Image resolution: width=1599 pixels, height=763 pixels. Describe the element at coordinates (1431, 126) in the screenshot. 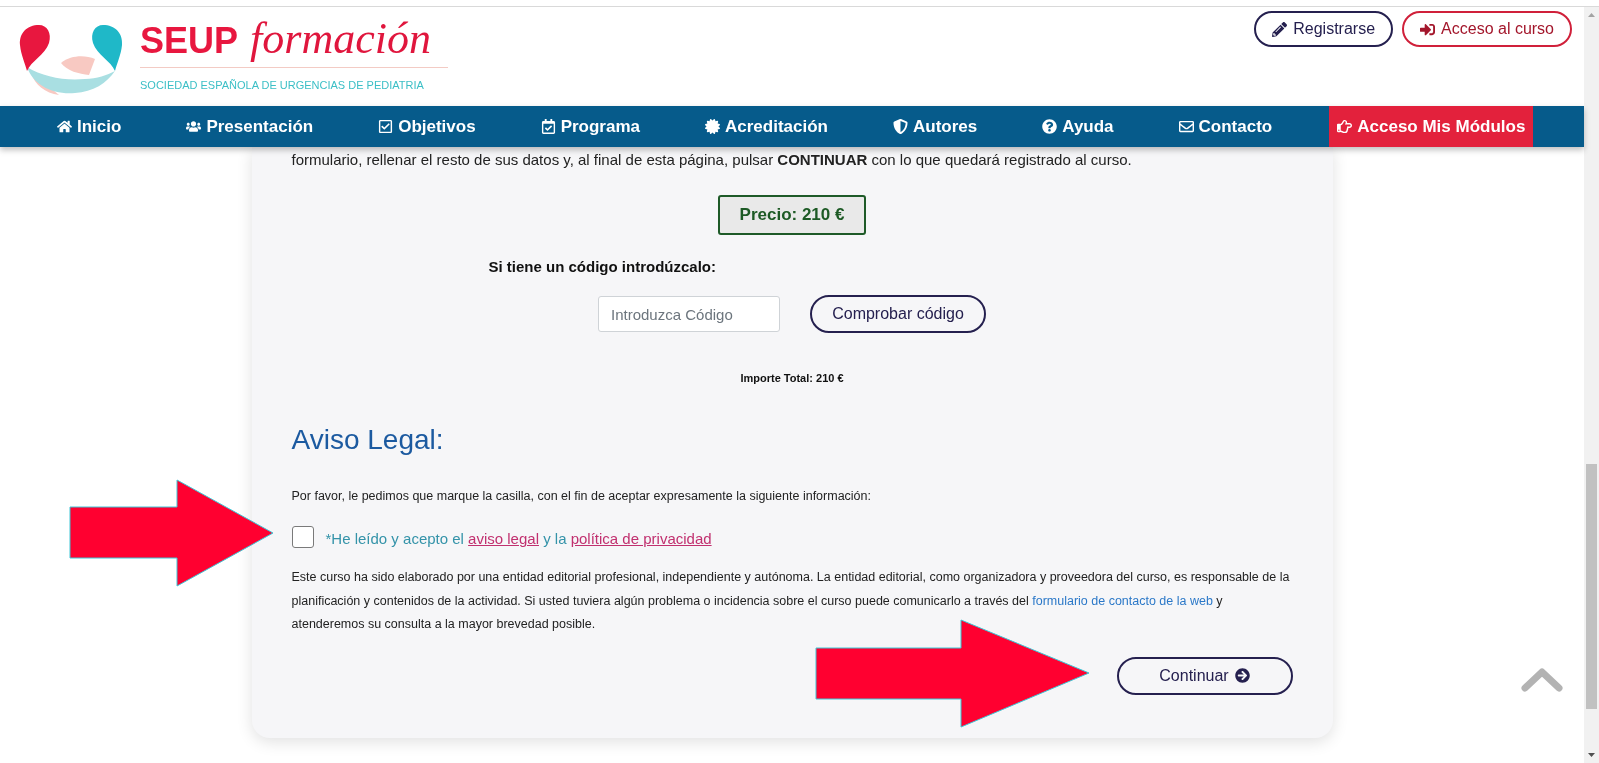

I see `nav-link: Acceso Mis Módulos` at that location.